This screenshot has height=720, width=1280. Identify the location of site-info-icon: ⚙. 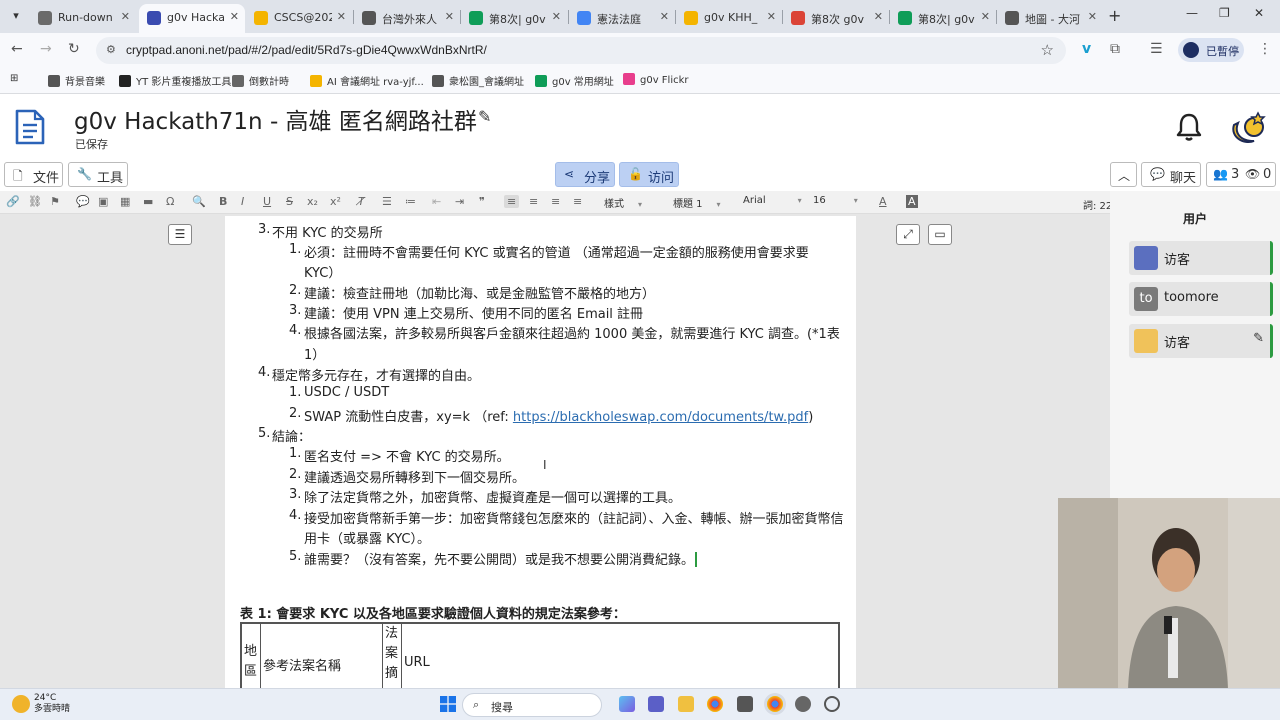
(111, 49).